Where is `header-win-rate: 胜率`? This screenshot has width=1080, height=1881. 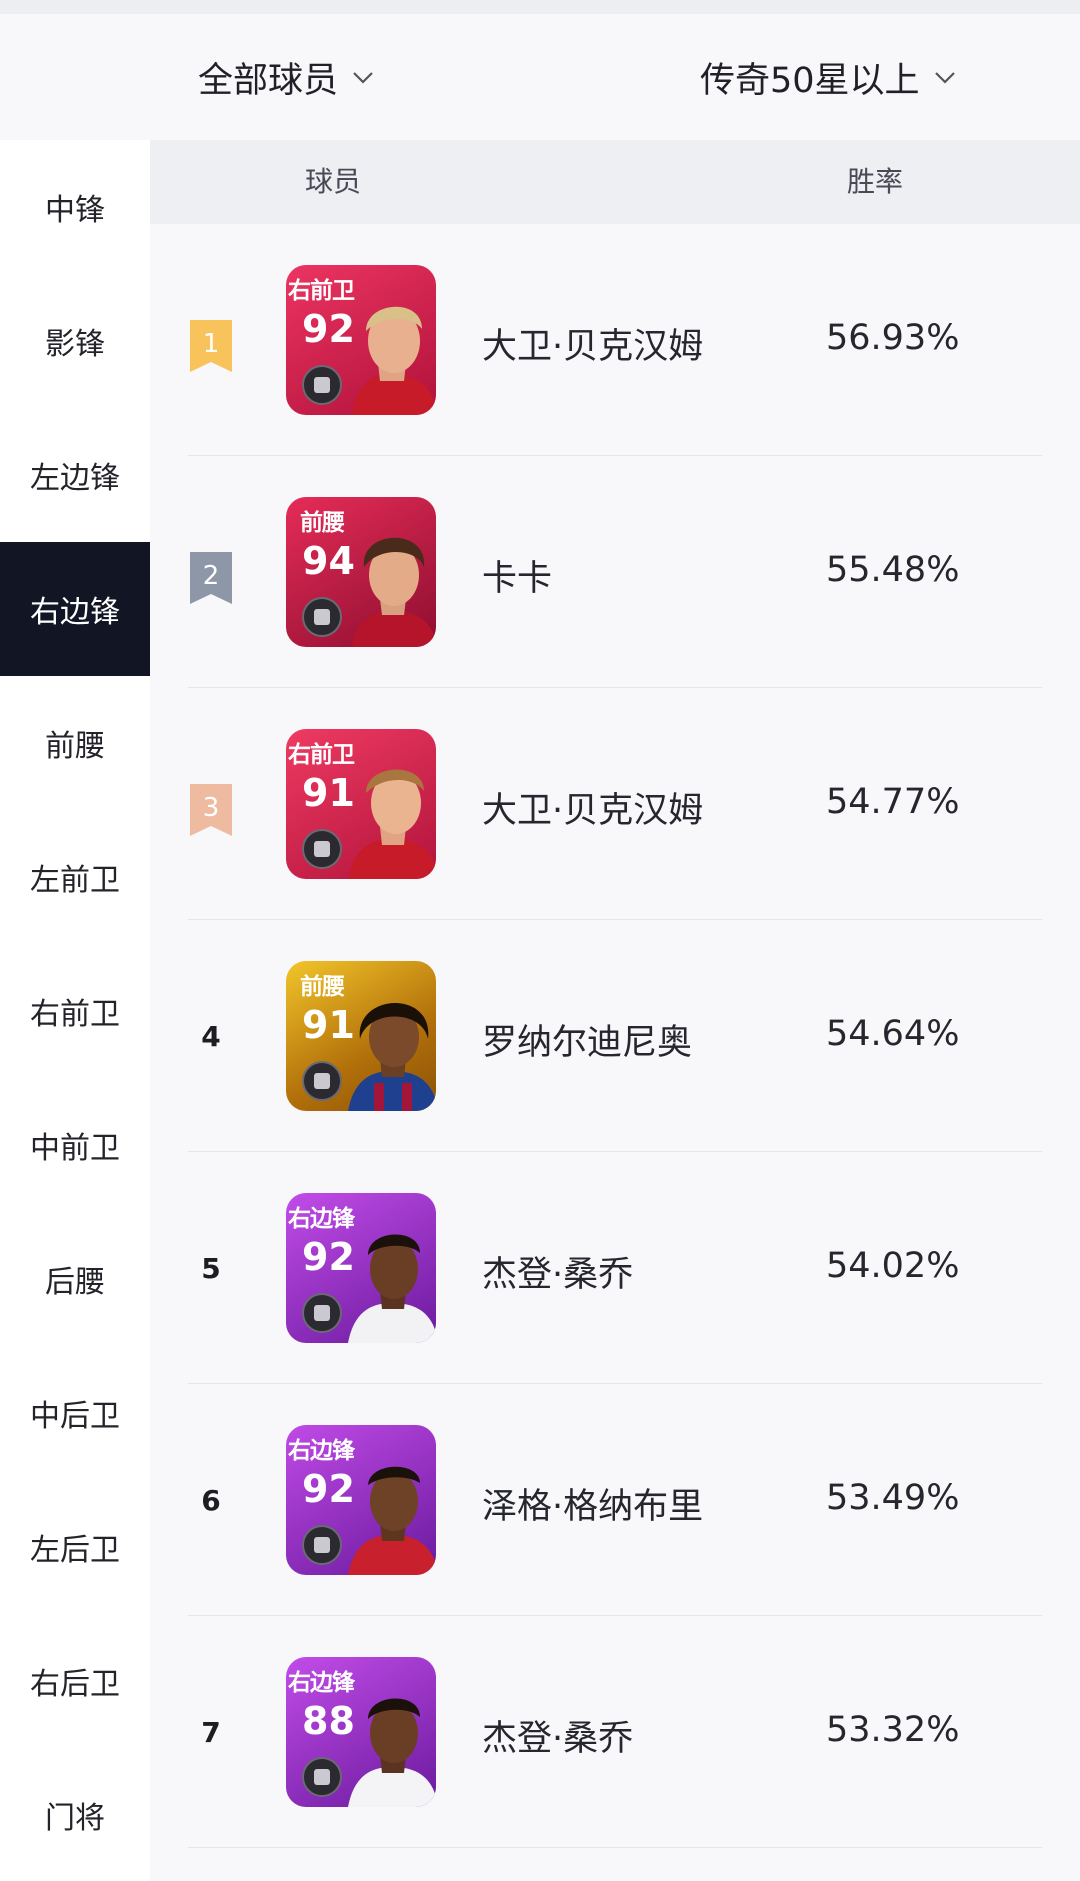
header-win-rate: 胜率 is located at coordinates (875, 181).